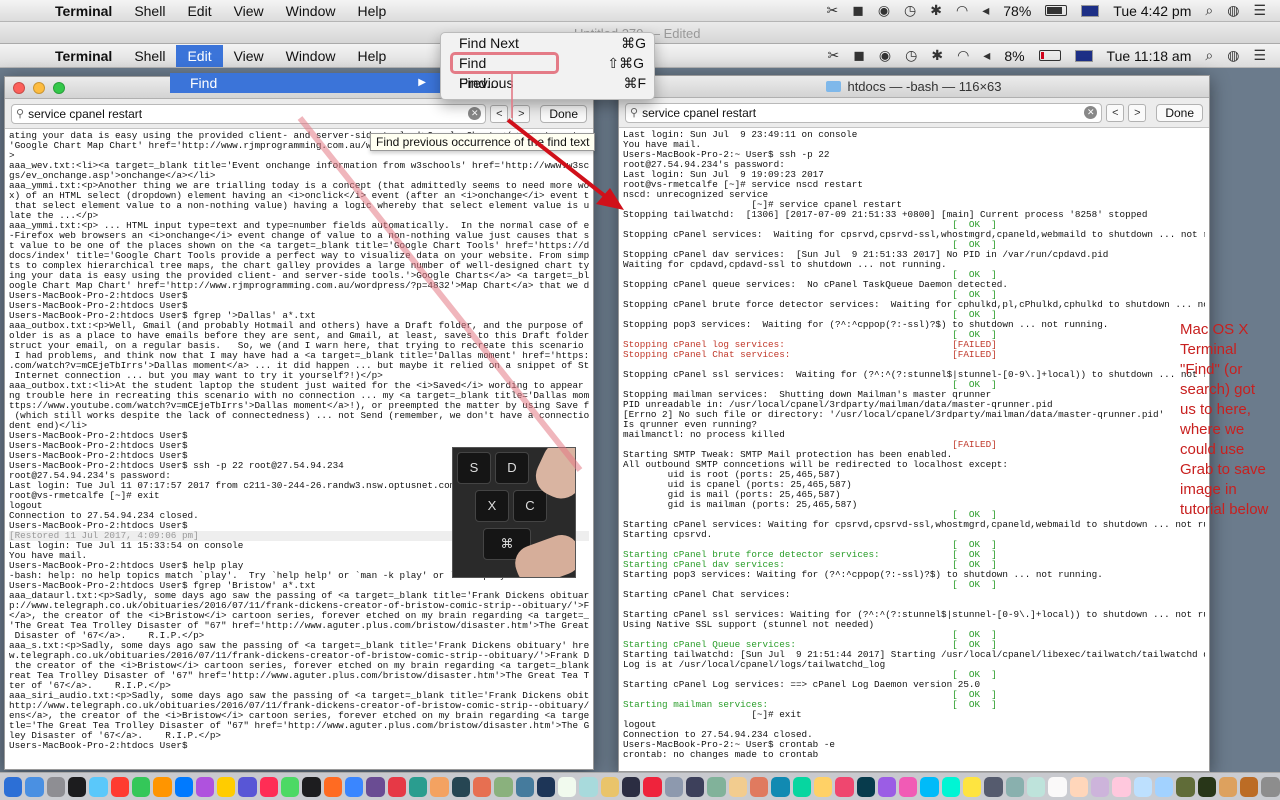  What do you see at coordinates (199, 11) in the screenshot?
I see `menu-edit: Edit` at bounding box center [199, 11].